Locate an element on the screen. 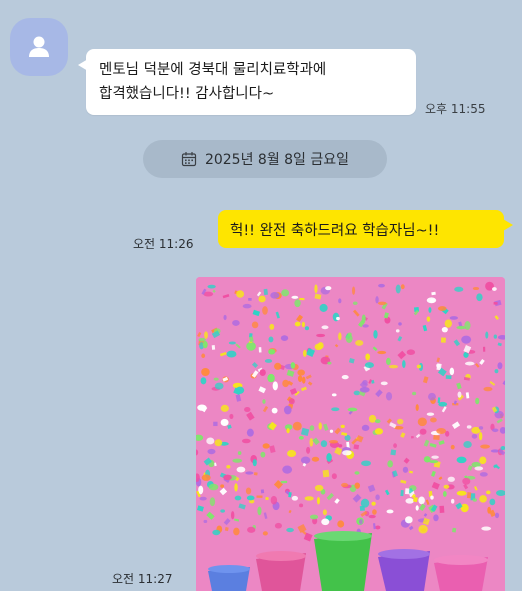  date-divider: 2025년 8월 8일 금요일 is located at coordinates (265, 159).